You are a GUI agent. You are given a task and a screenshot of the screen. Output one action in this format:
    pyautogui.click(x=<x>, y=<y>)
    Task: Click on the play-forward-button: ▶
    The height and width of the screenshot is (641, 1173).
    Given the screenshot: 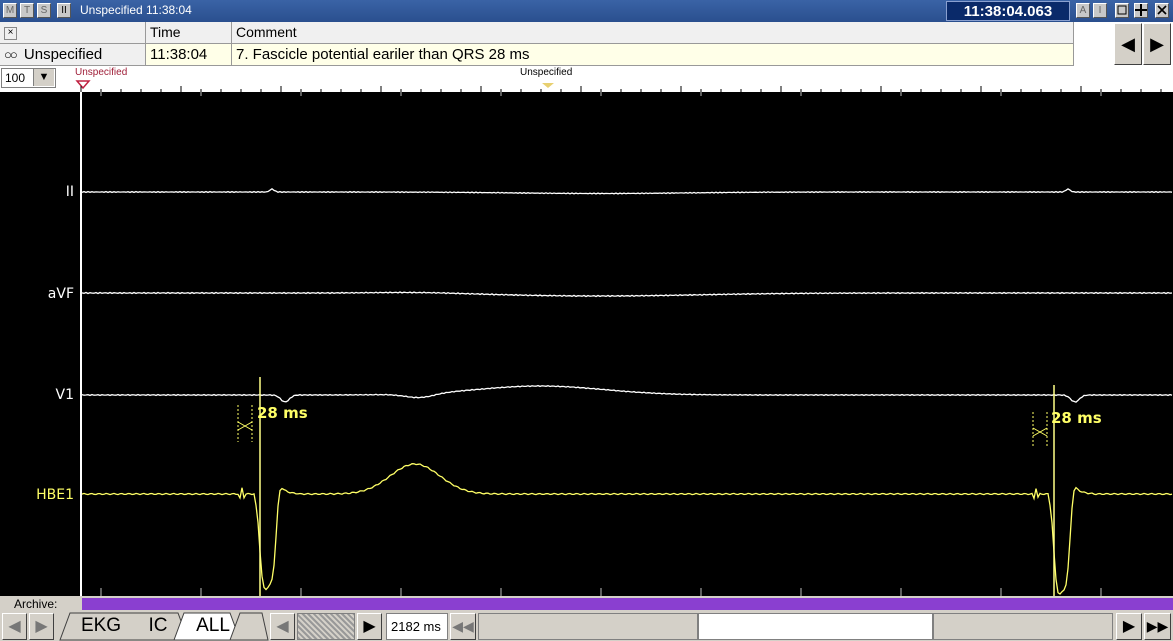 What is the action you would take?
    pyautogui.click(x=1129, y=626)
    